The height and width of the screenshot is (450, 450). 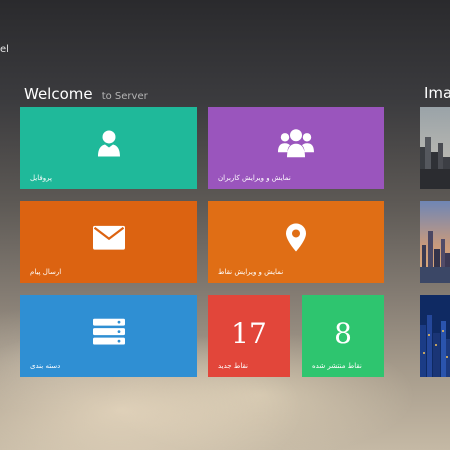 What do you see at coordinates (58, 94) in the screenshot?
I see `welcome-title: Welcome` at bounding box center [58, 94].